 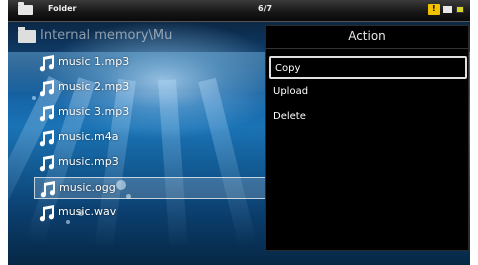 I want to click on file-name: music 1.mp3, so click(x=94, y=61).